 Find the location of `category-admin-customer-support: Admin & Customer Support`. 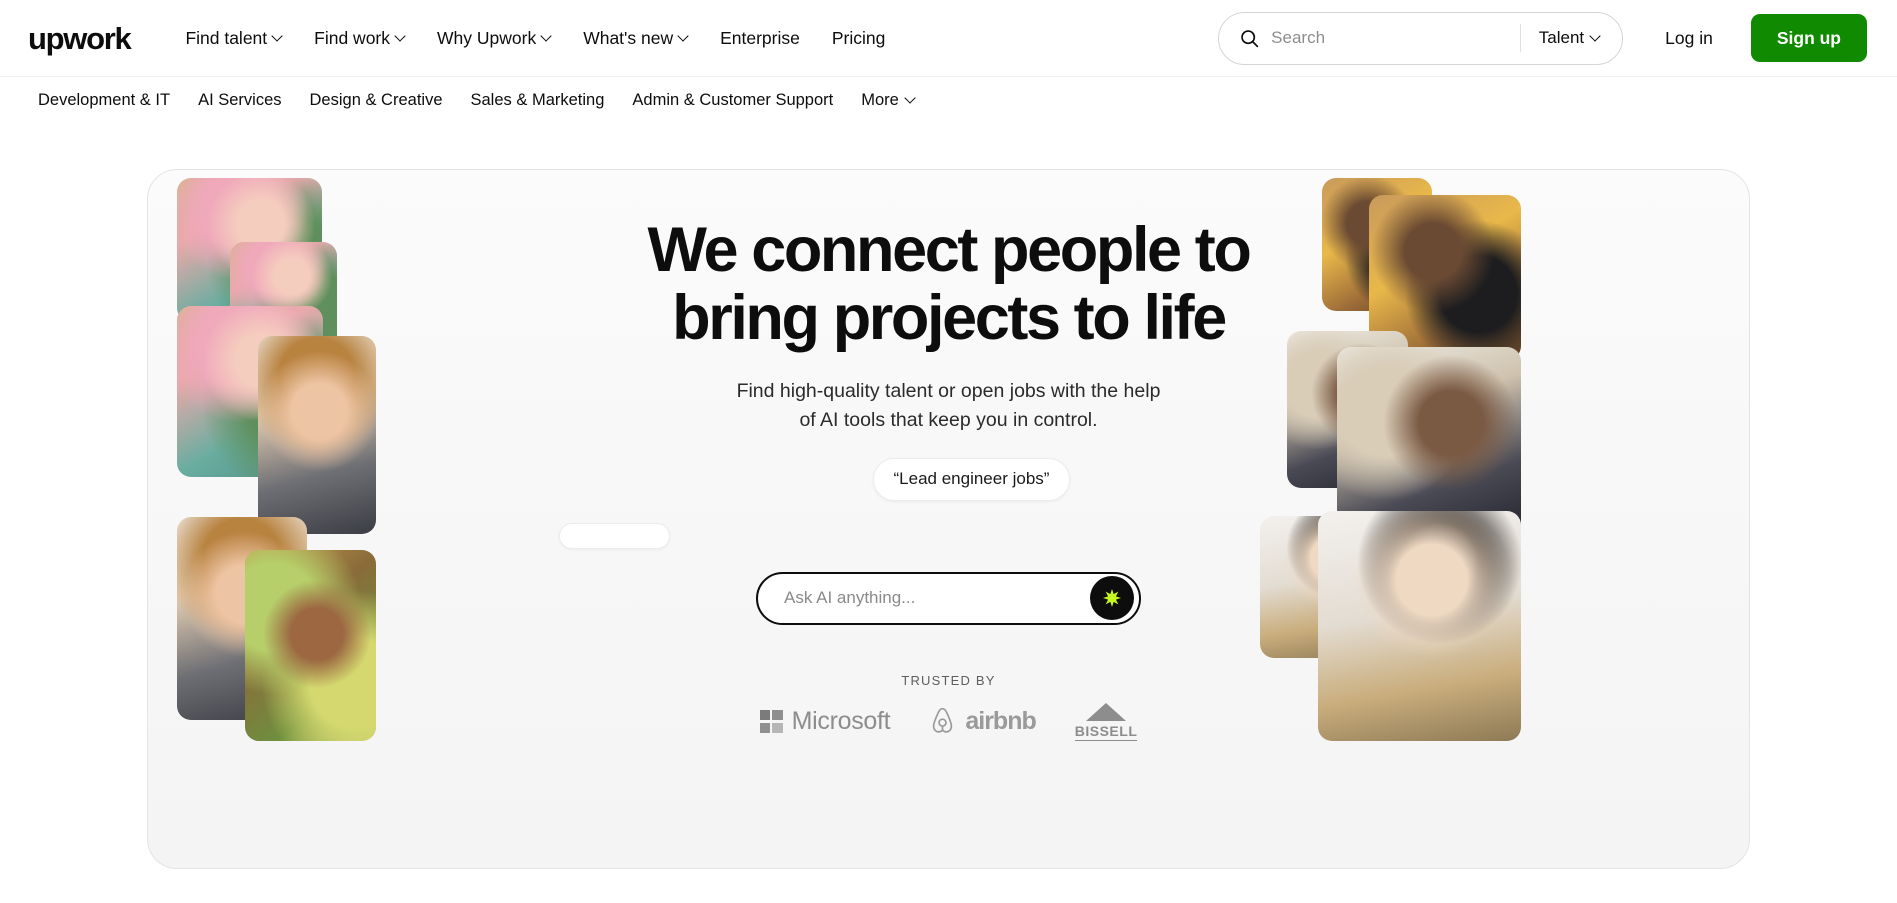

category-admin-customer-support: Admin & Customer Support is located at coordinates (732, 100).